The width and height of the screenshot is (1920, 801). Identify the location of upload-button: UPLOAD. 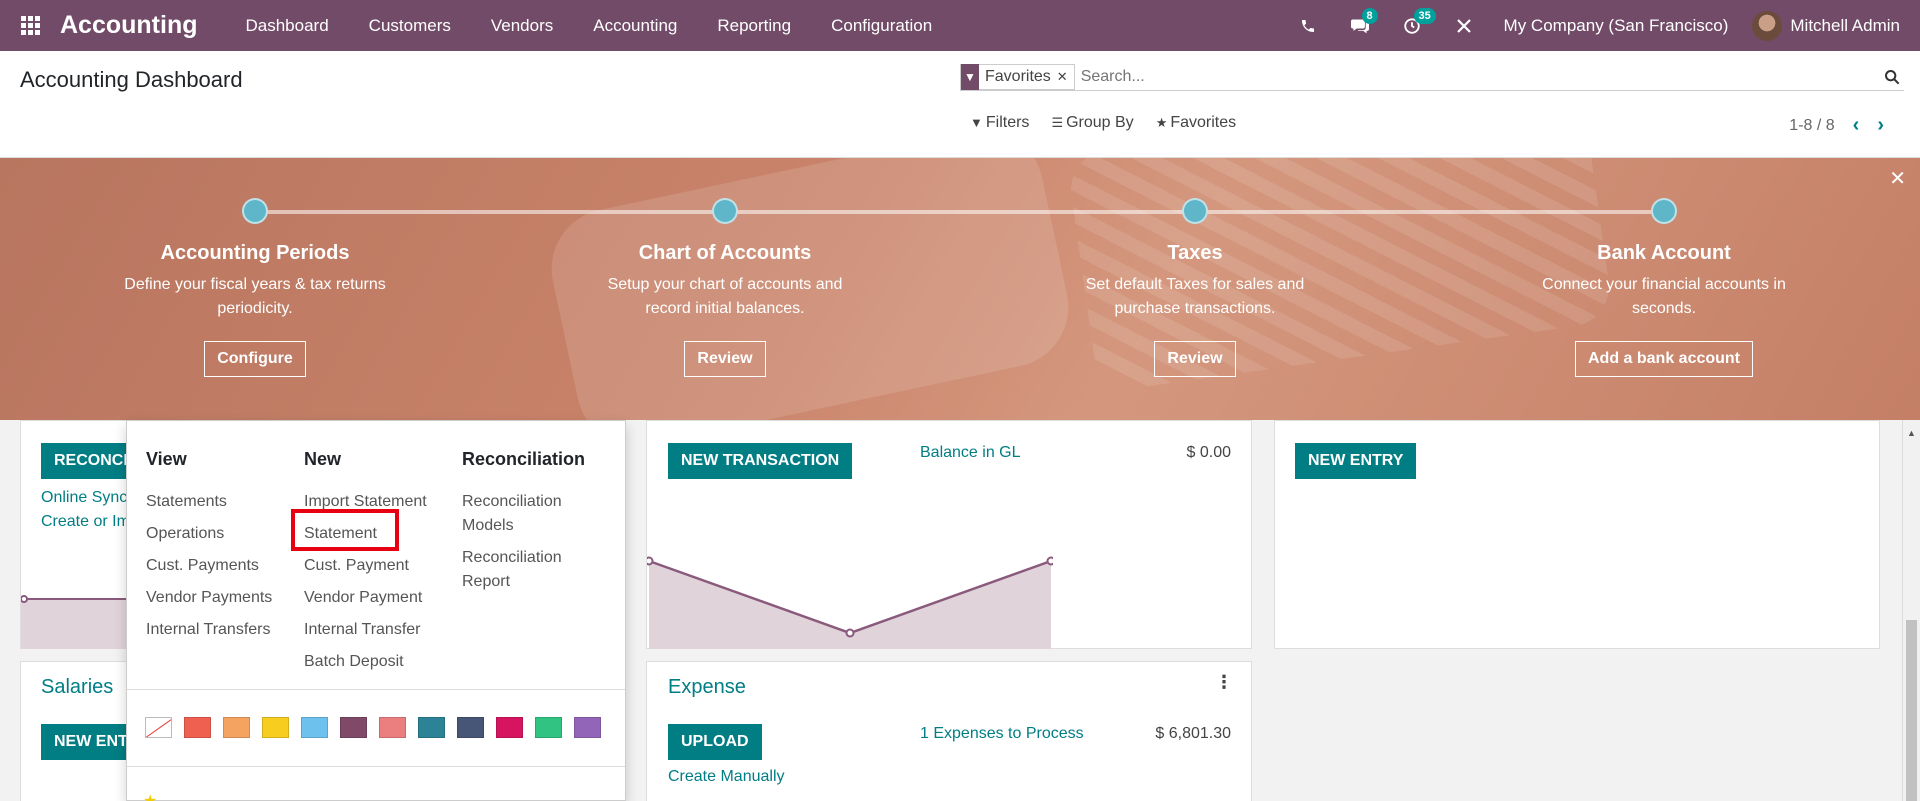
(715, 742).